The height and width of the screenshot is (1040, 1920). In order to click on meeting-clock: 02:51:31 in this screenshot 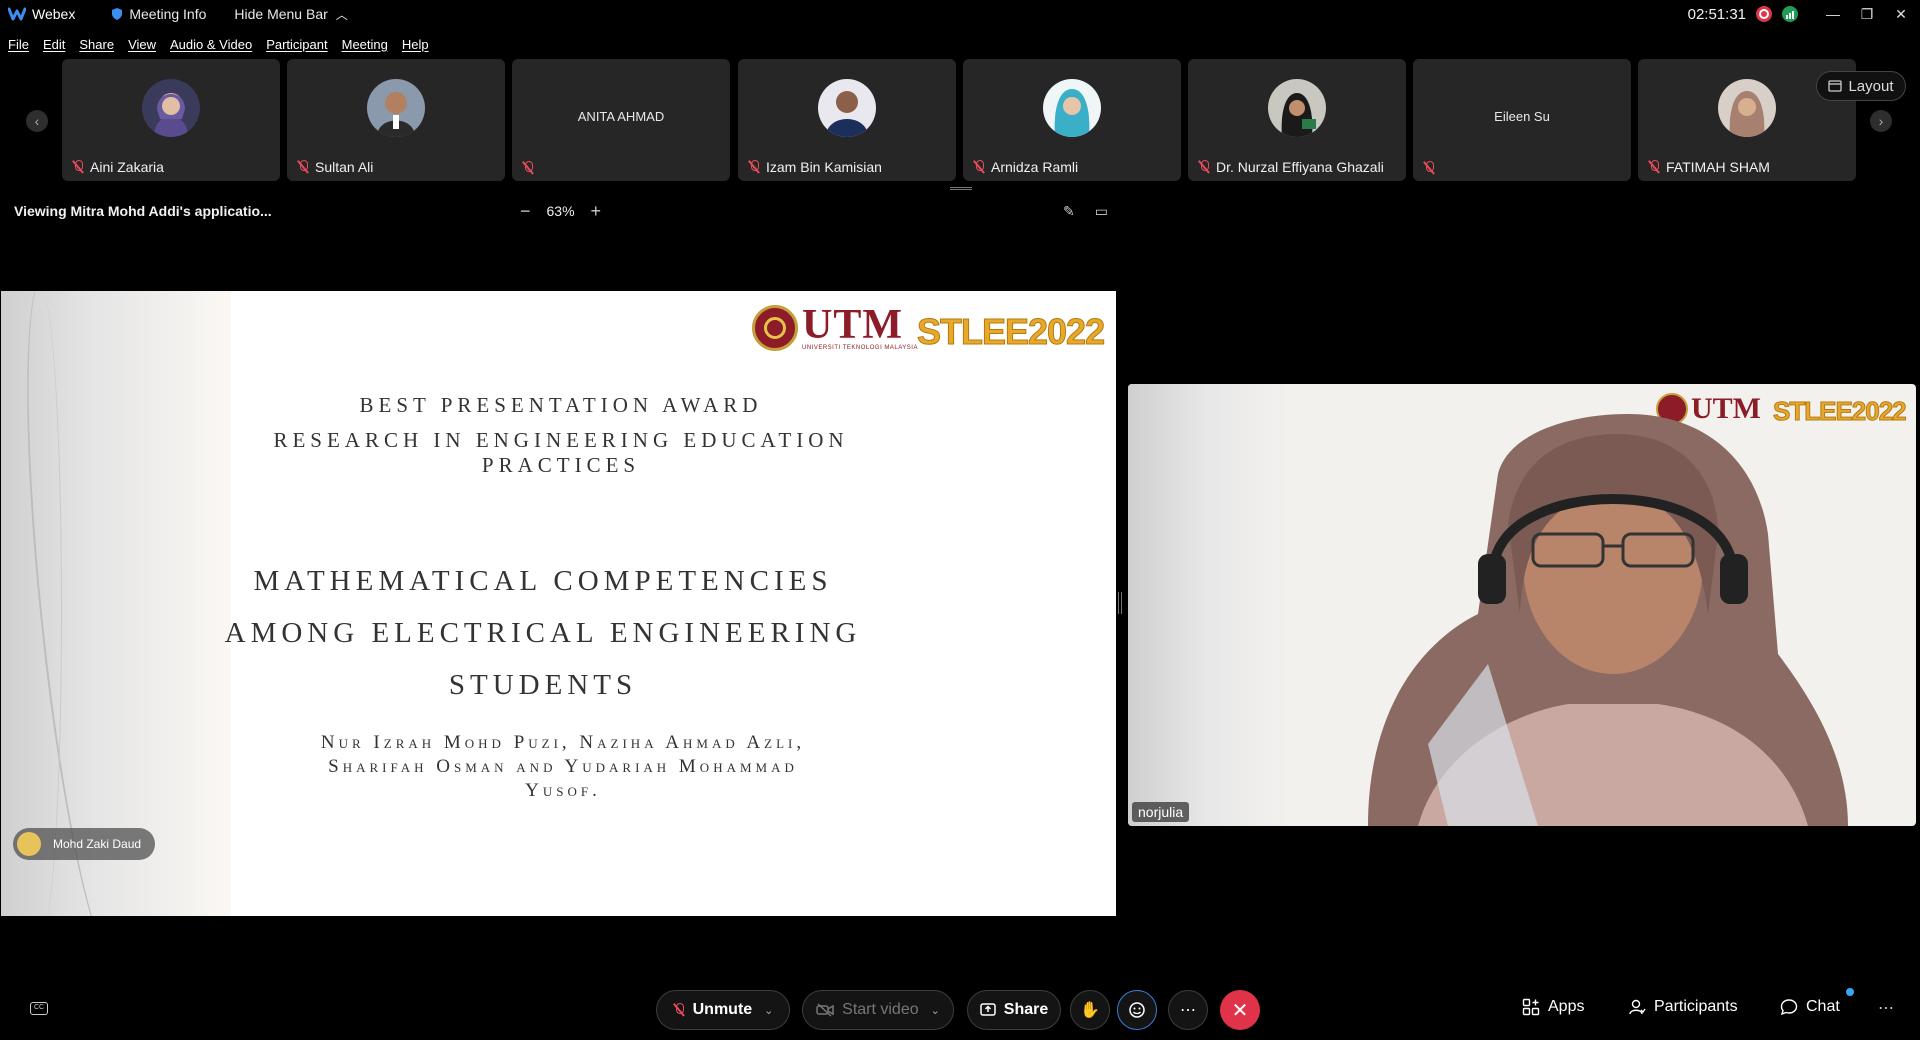, I will do `click(1716, 14)`.